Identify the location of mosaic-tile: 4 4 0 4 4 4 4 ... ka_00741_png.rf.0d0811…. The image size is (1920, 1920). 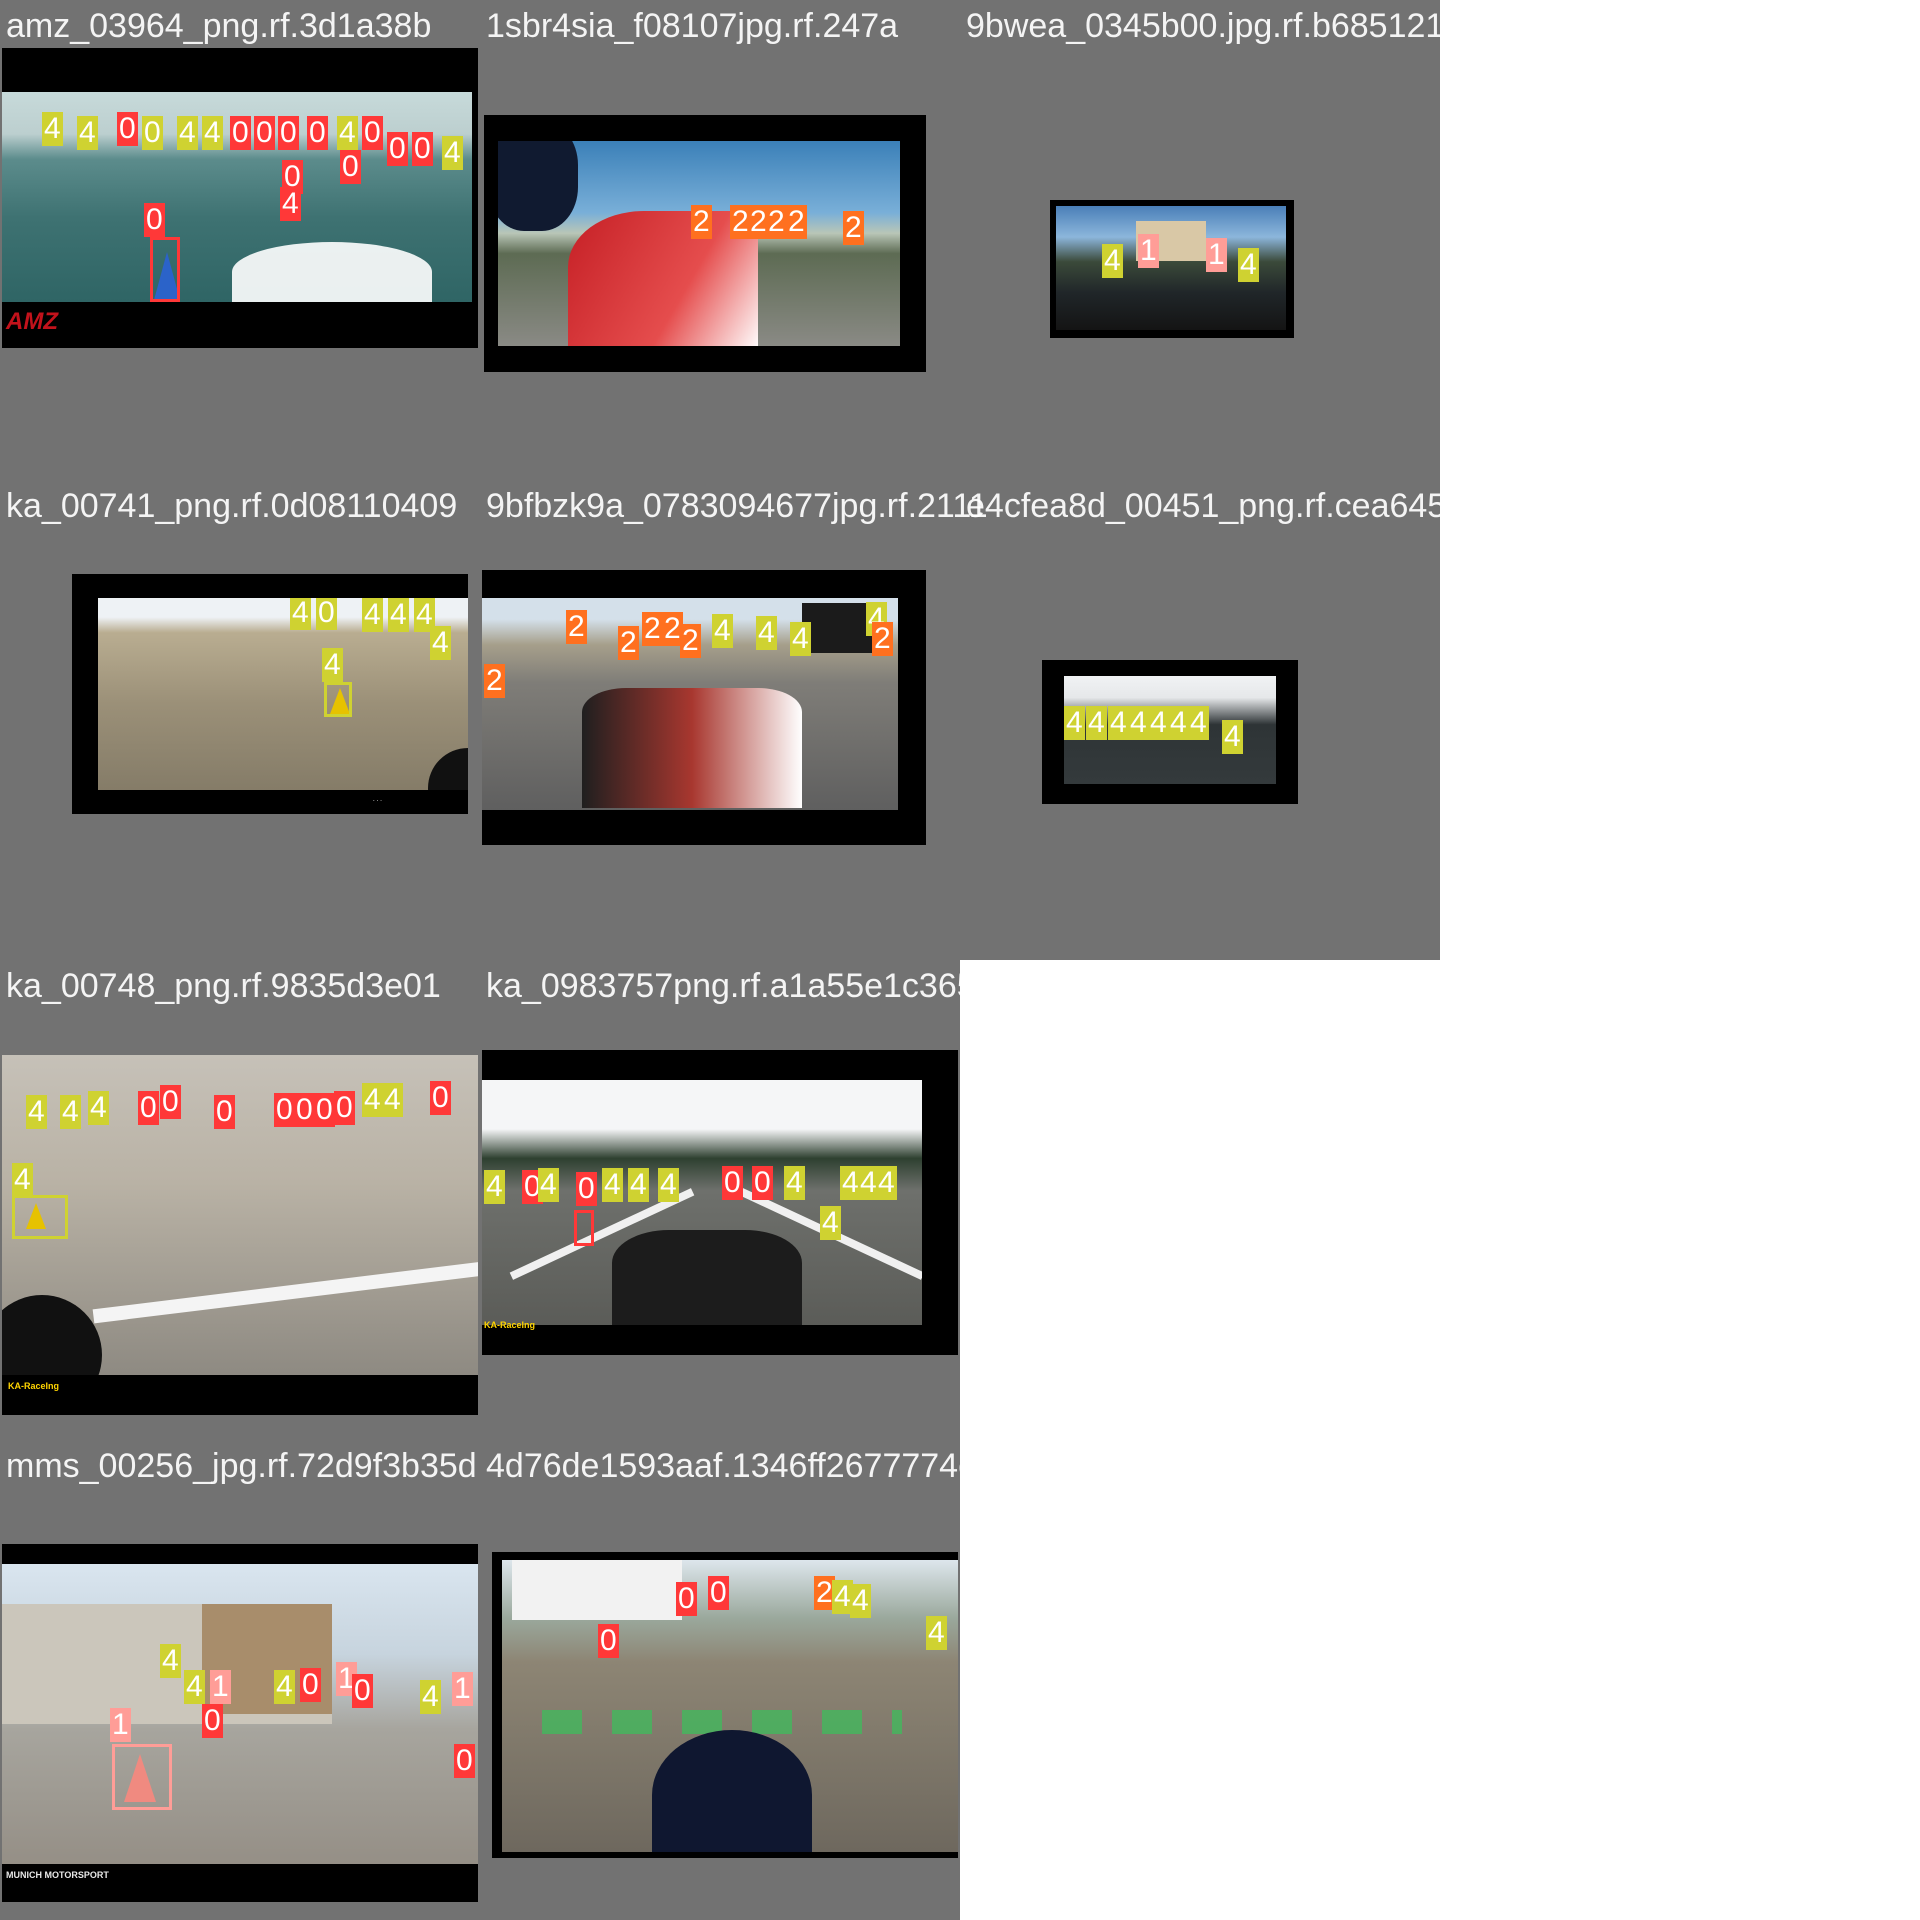
(240, 720).